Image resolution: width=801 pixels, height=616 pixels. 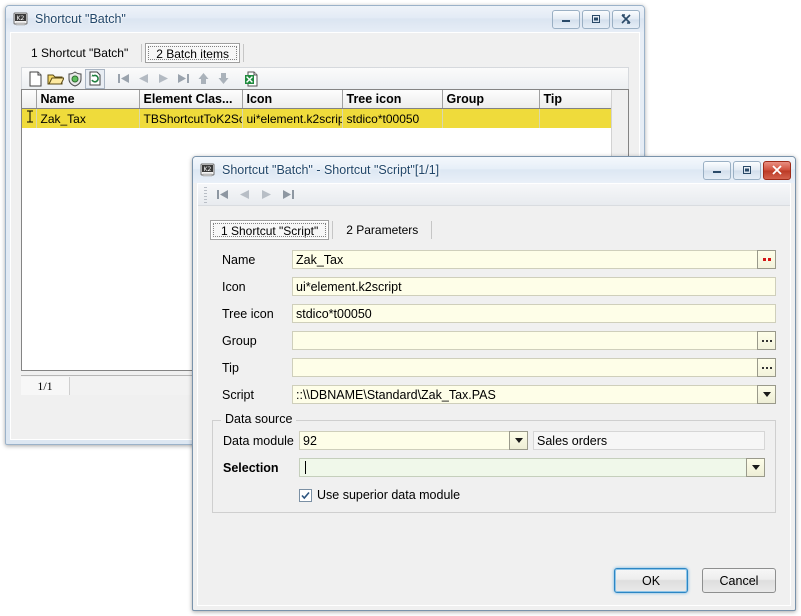 I want to click on arrow-down-icon, so click(x=223, y=78).